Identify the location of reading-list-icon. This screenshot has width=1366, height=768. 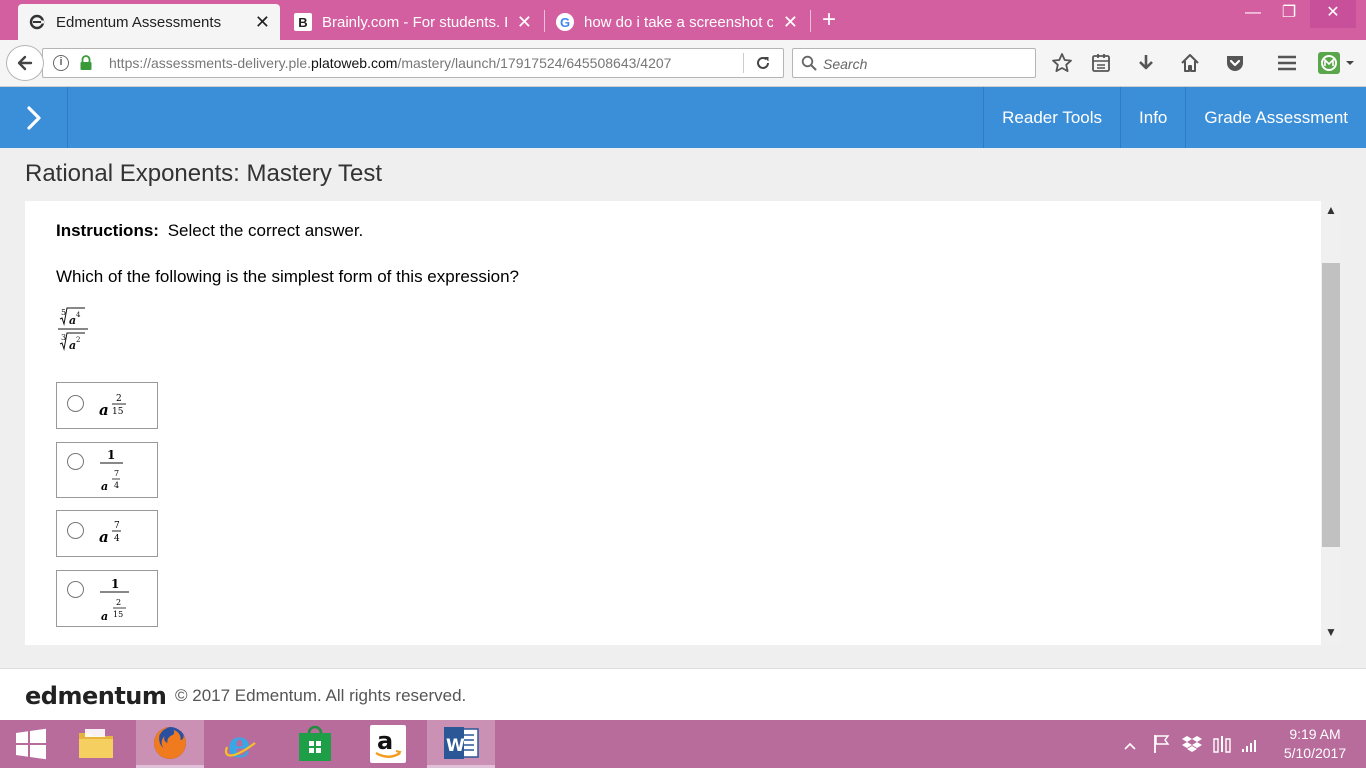
(1101, 63).